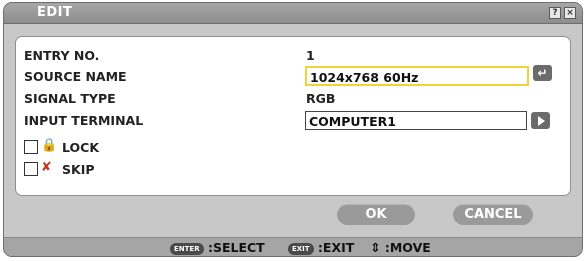 The height and width of the screenshot is (261, 587). What do you see at coordinates (321, 98) in the screenshot?
I see `signal-type-value: RGB` at bounding box center [321, 98].